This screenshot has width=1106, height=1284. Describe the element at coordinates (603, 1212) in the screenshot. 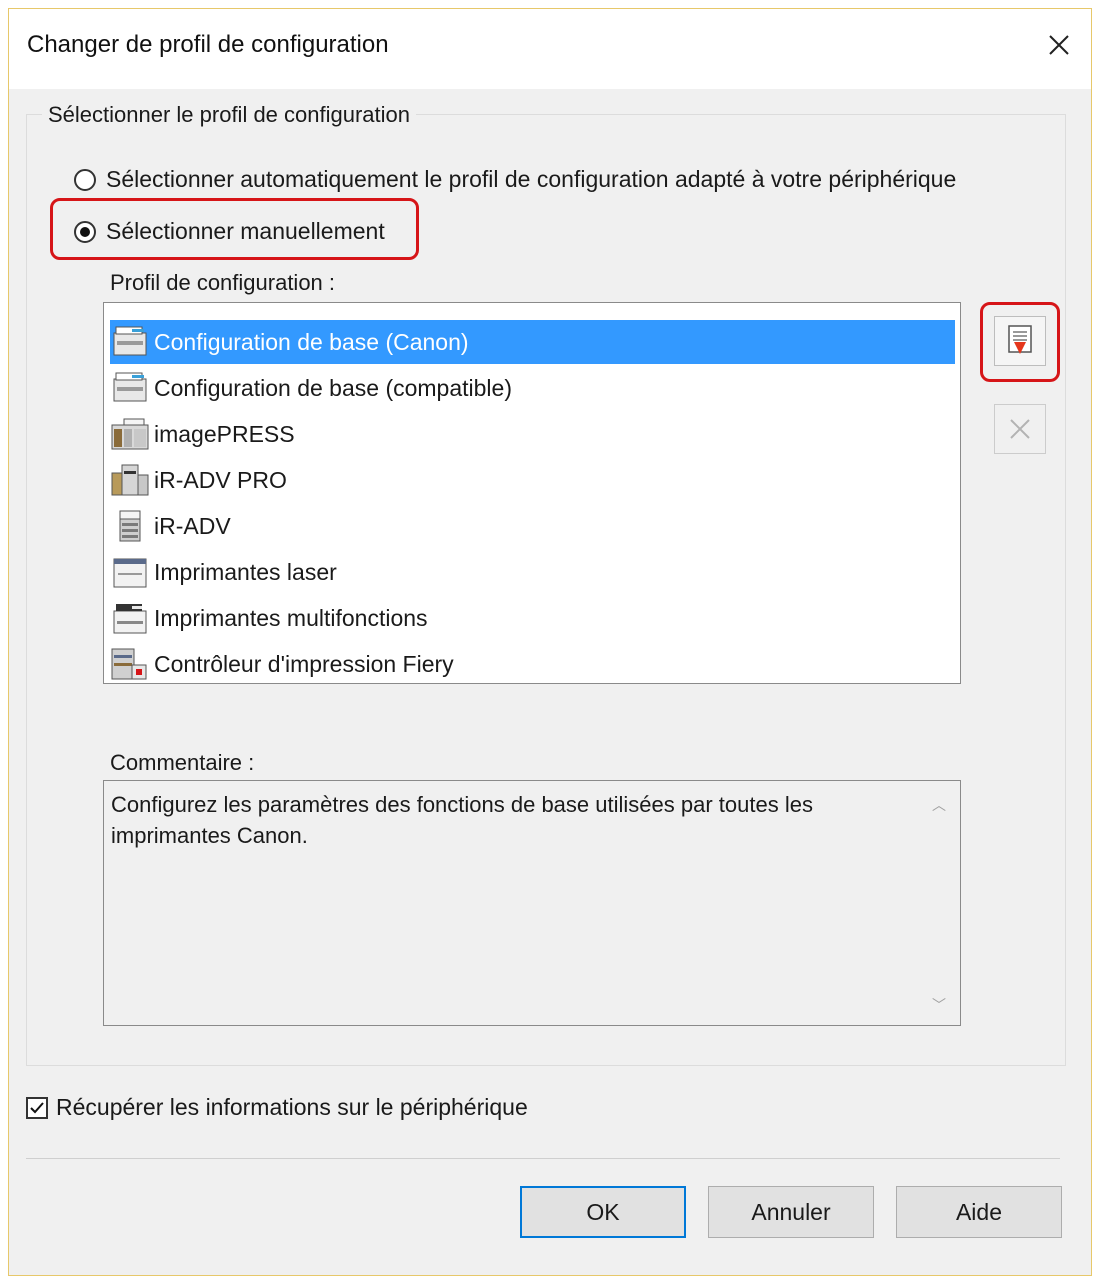

I see `ok-button: OK` at that location.